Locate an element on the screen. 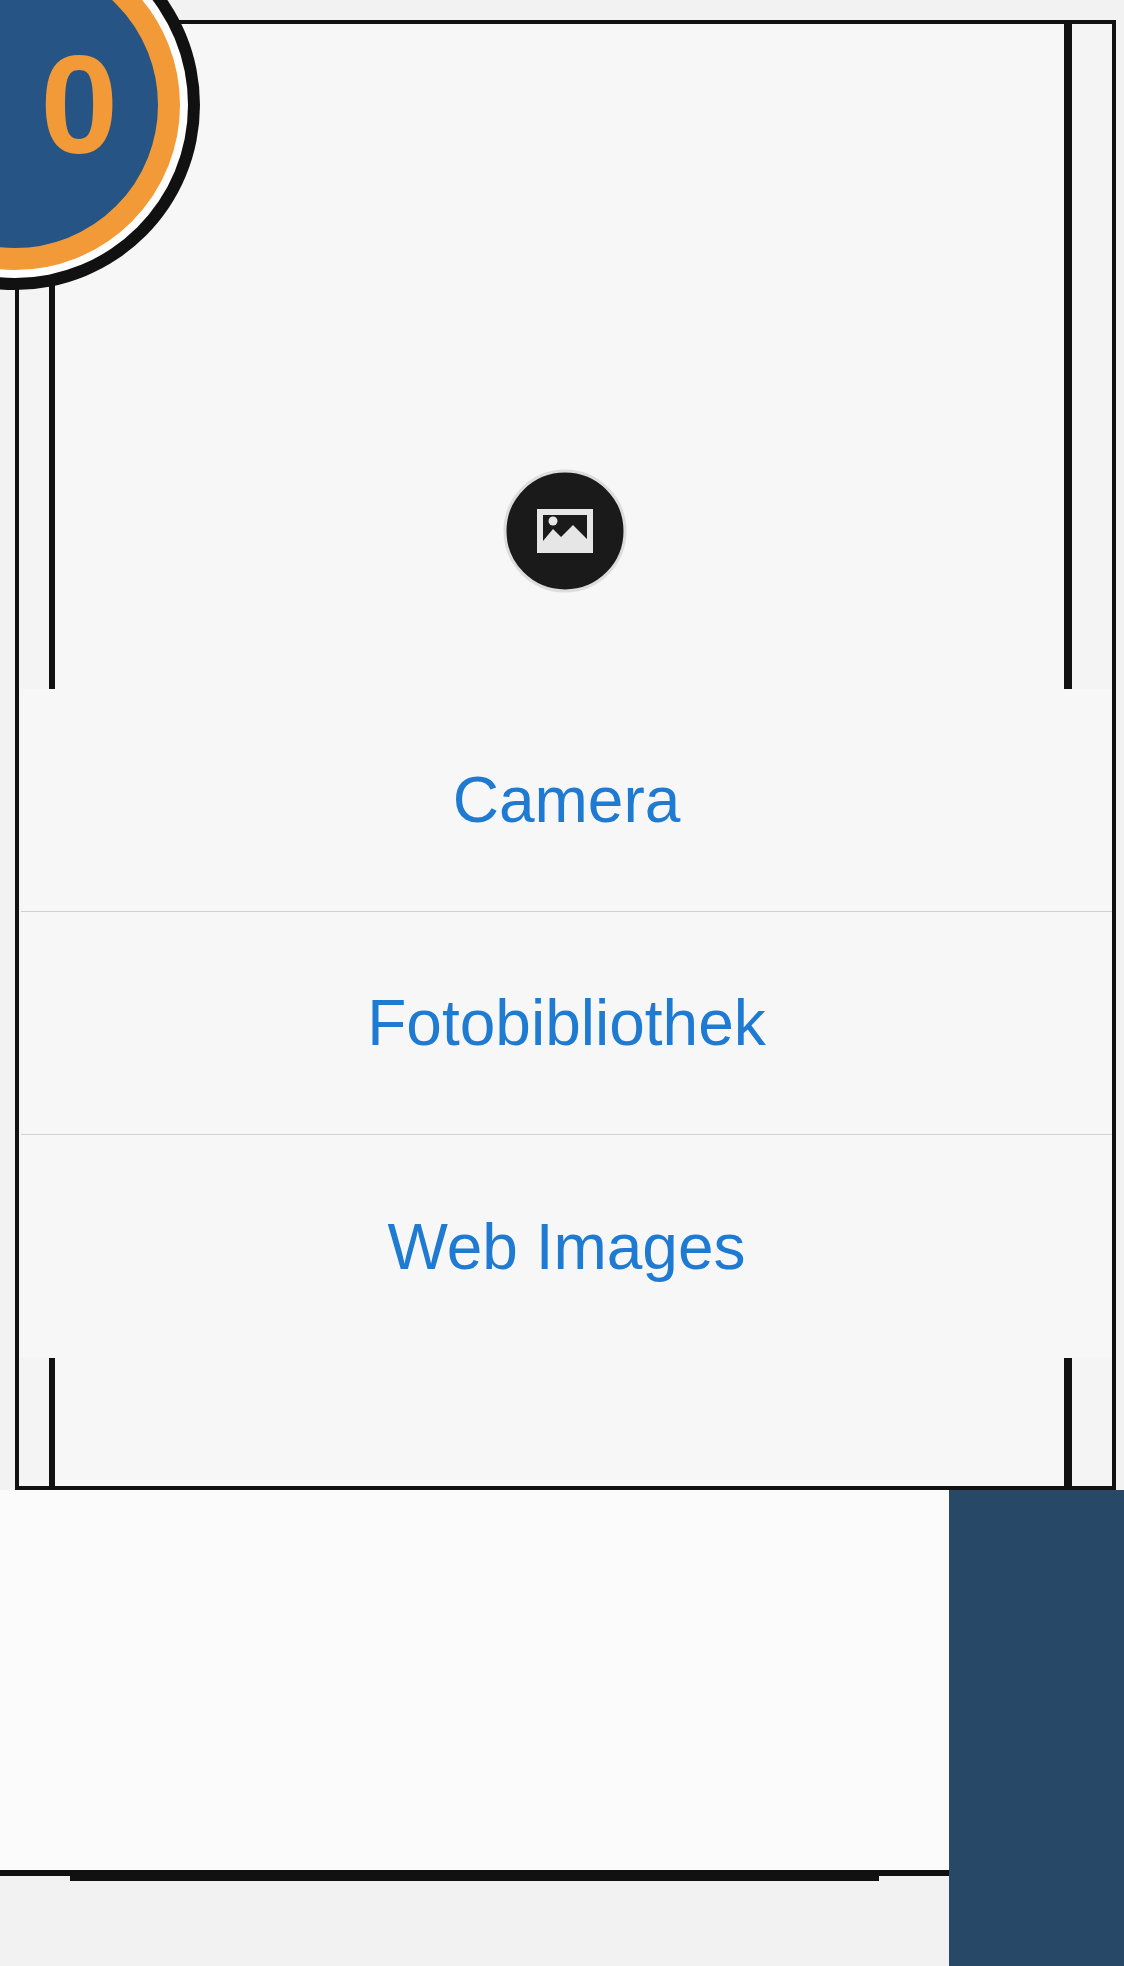 The height and width of the screenshot is (1966, 1124). menu-item: Fotobibliothek is located at coordinates (566, 1023).